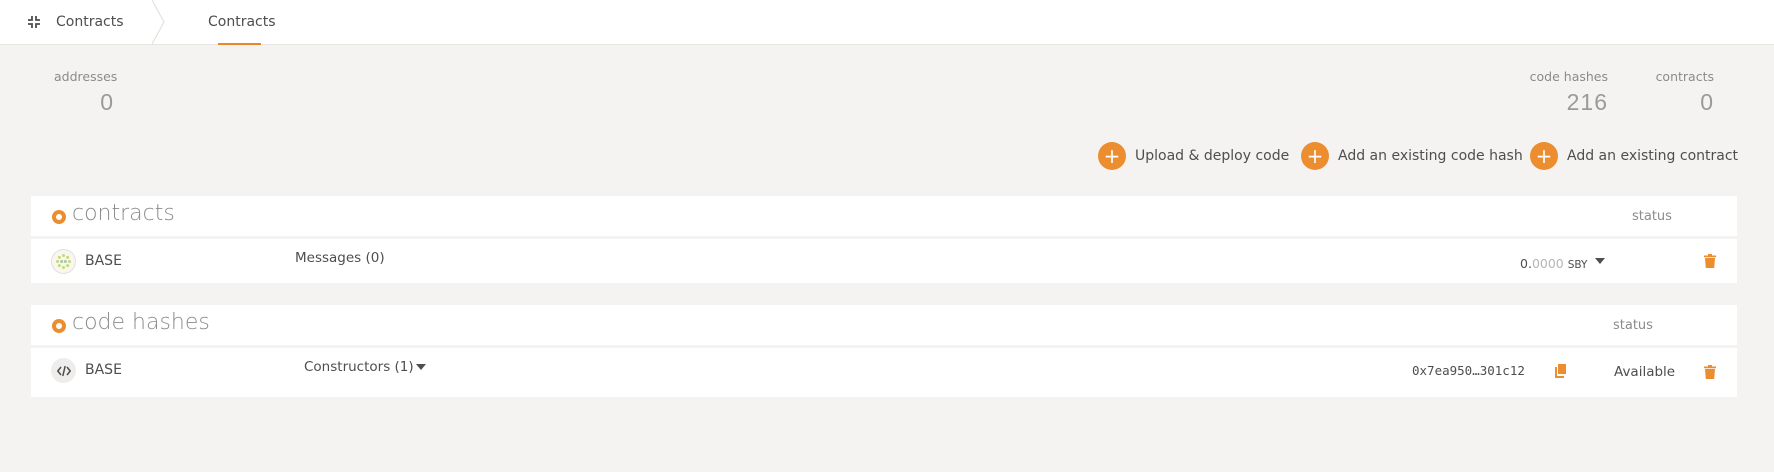 This screenshot has width=1774, height=472. What do you see at coordinates (887, 22) in the screenshot?
I see `top-header: Contracts Contracts` at bounding box center [887, 22].